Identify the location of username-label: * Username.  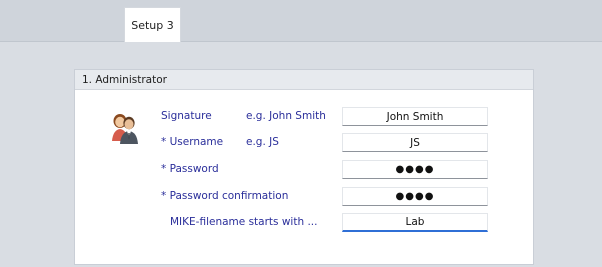
(192, 142).